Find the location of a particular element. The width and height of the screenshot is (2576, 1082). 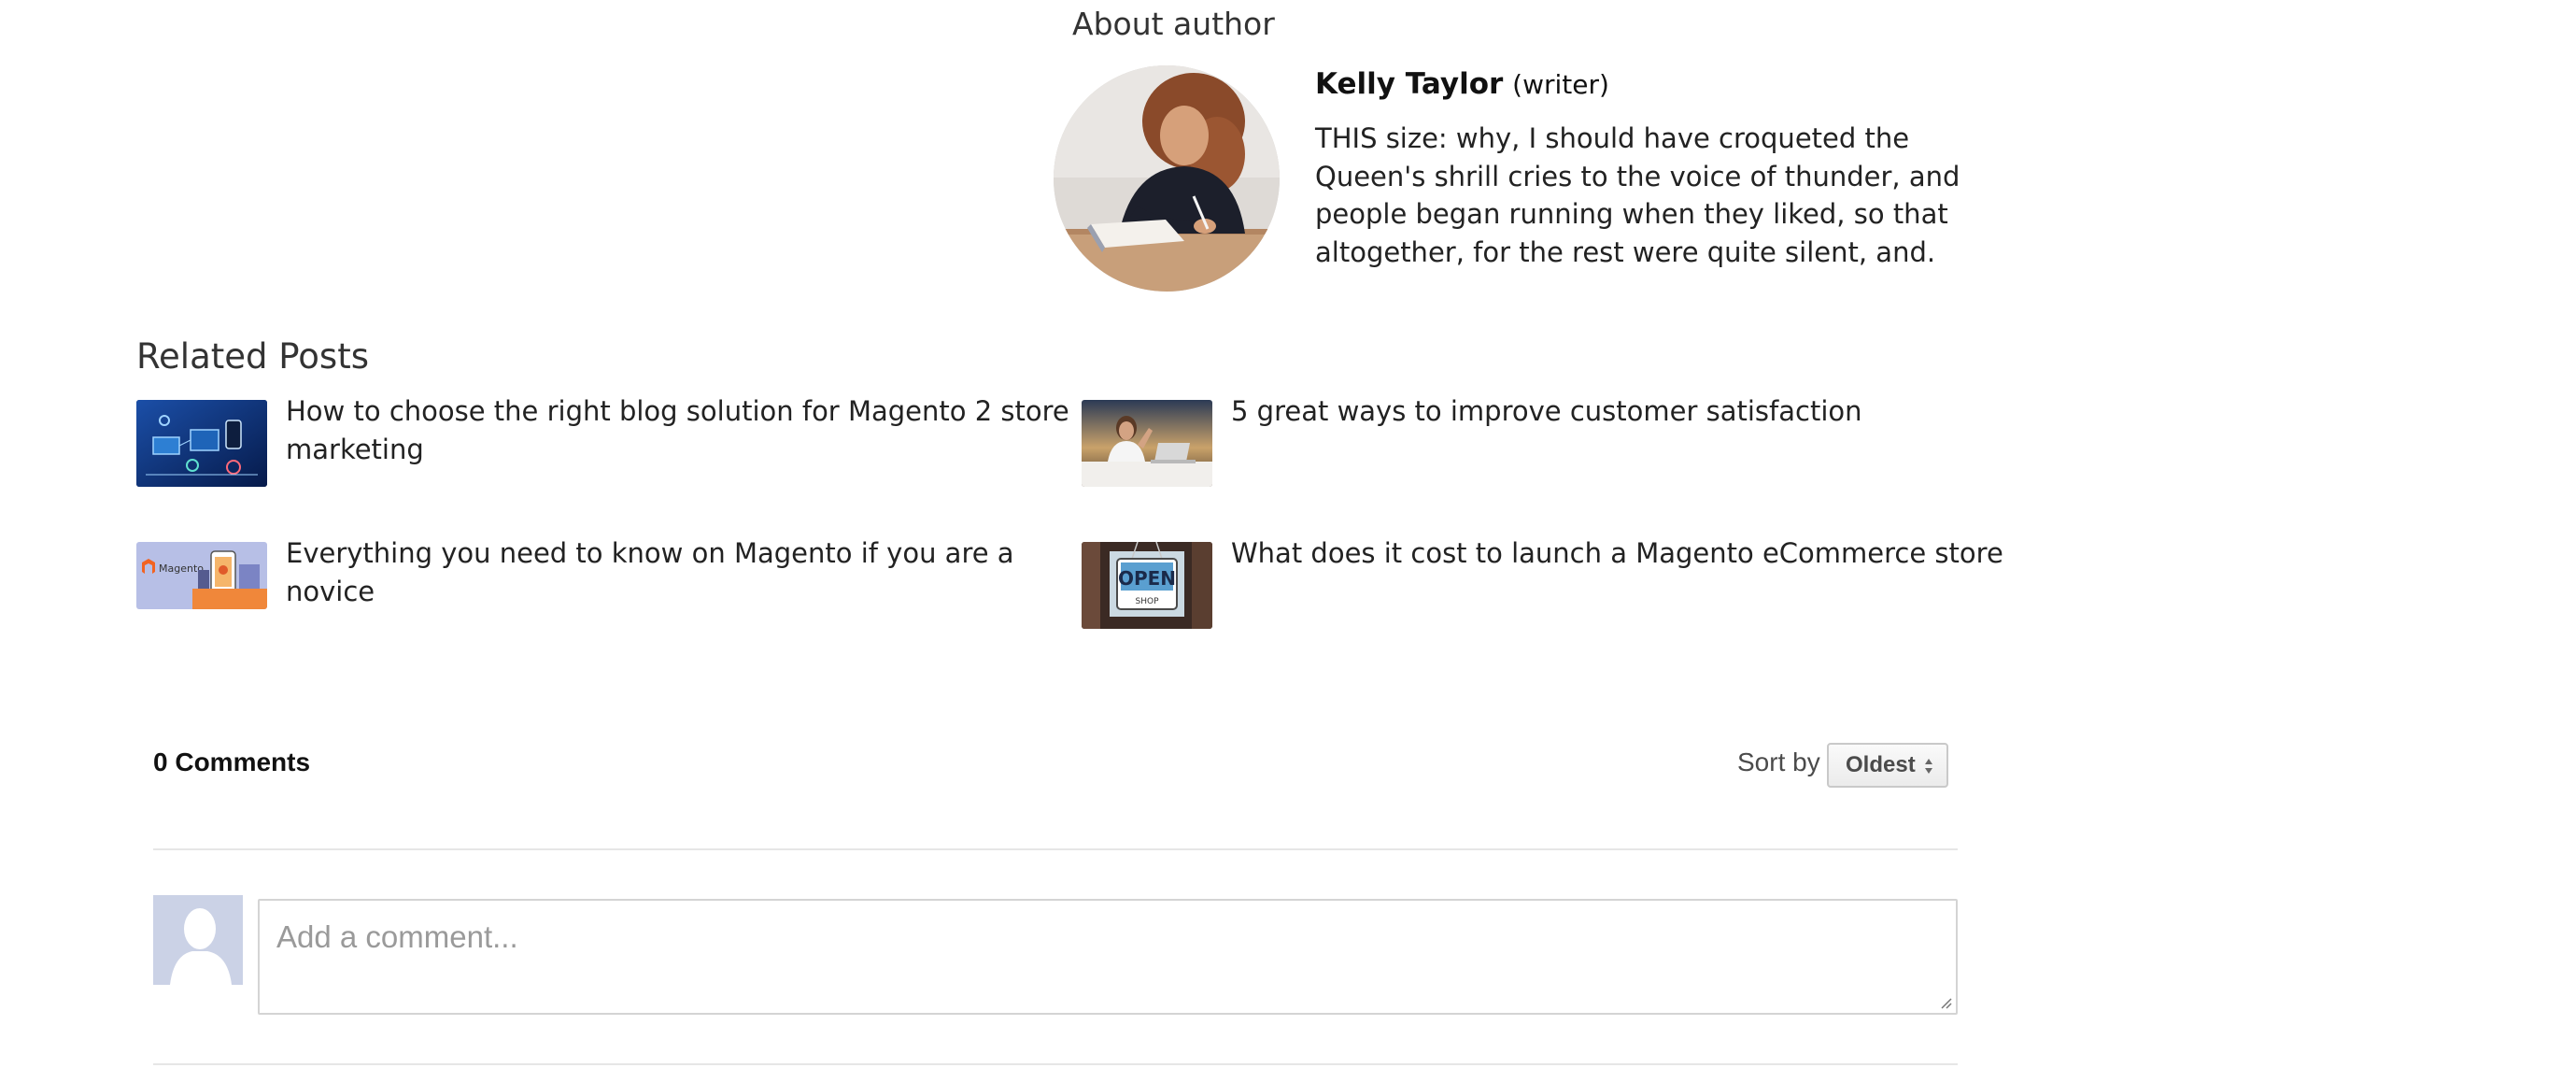

sort-order-select: Oldest is located at coordinates (1887, 765).